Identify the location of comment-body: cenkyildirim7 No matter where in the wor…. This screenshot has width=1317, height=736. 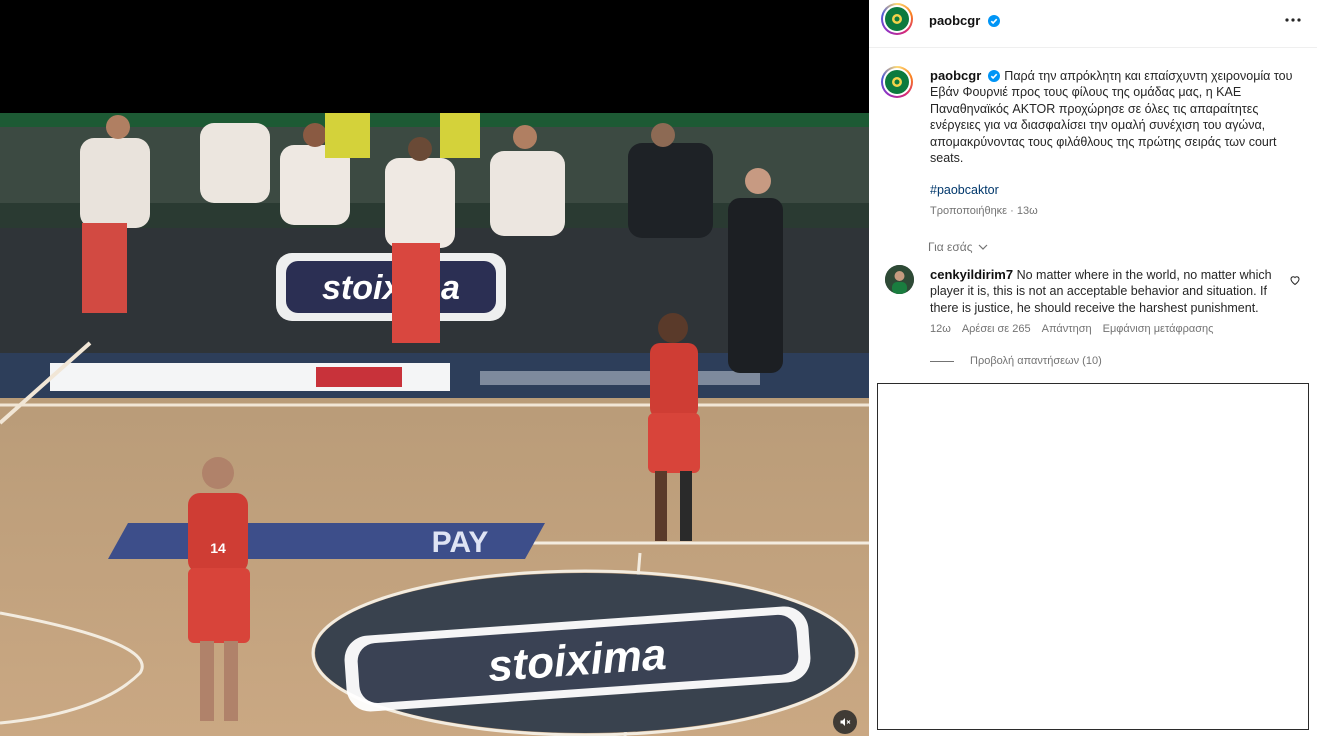
(1105, 291).